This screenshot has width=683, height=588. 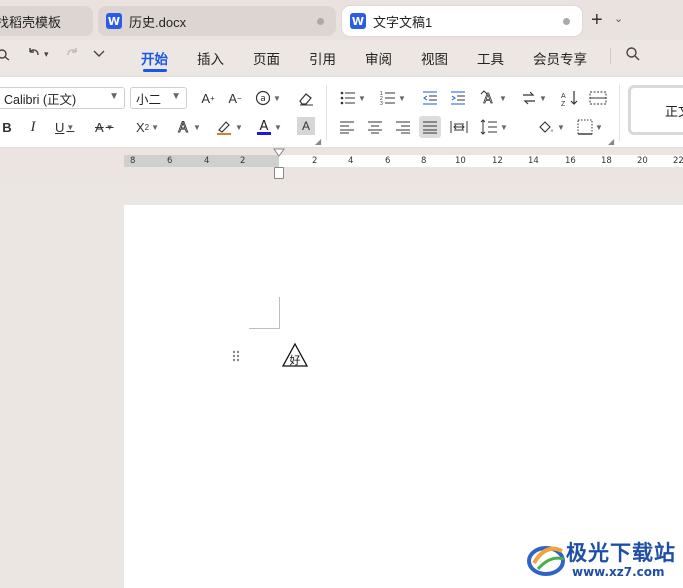 What do you see at coordinates (458, 98) in the screenshot?
I see `increase-indent-icon` at bounding box center [458, 98].